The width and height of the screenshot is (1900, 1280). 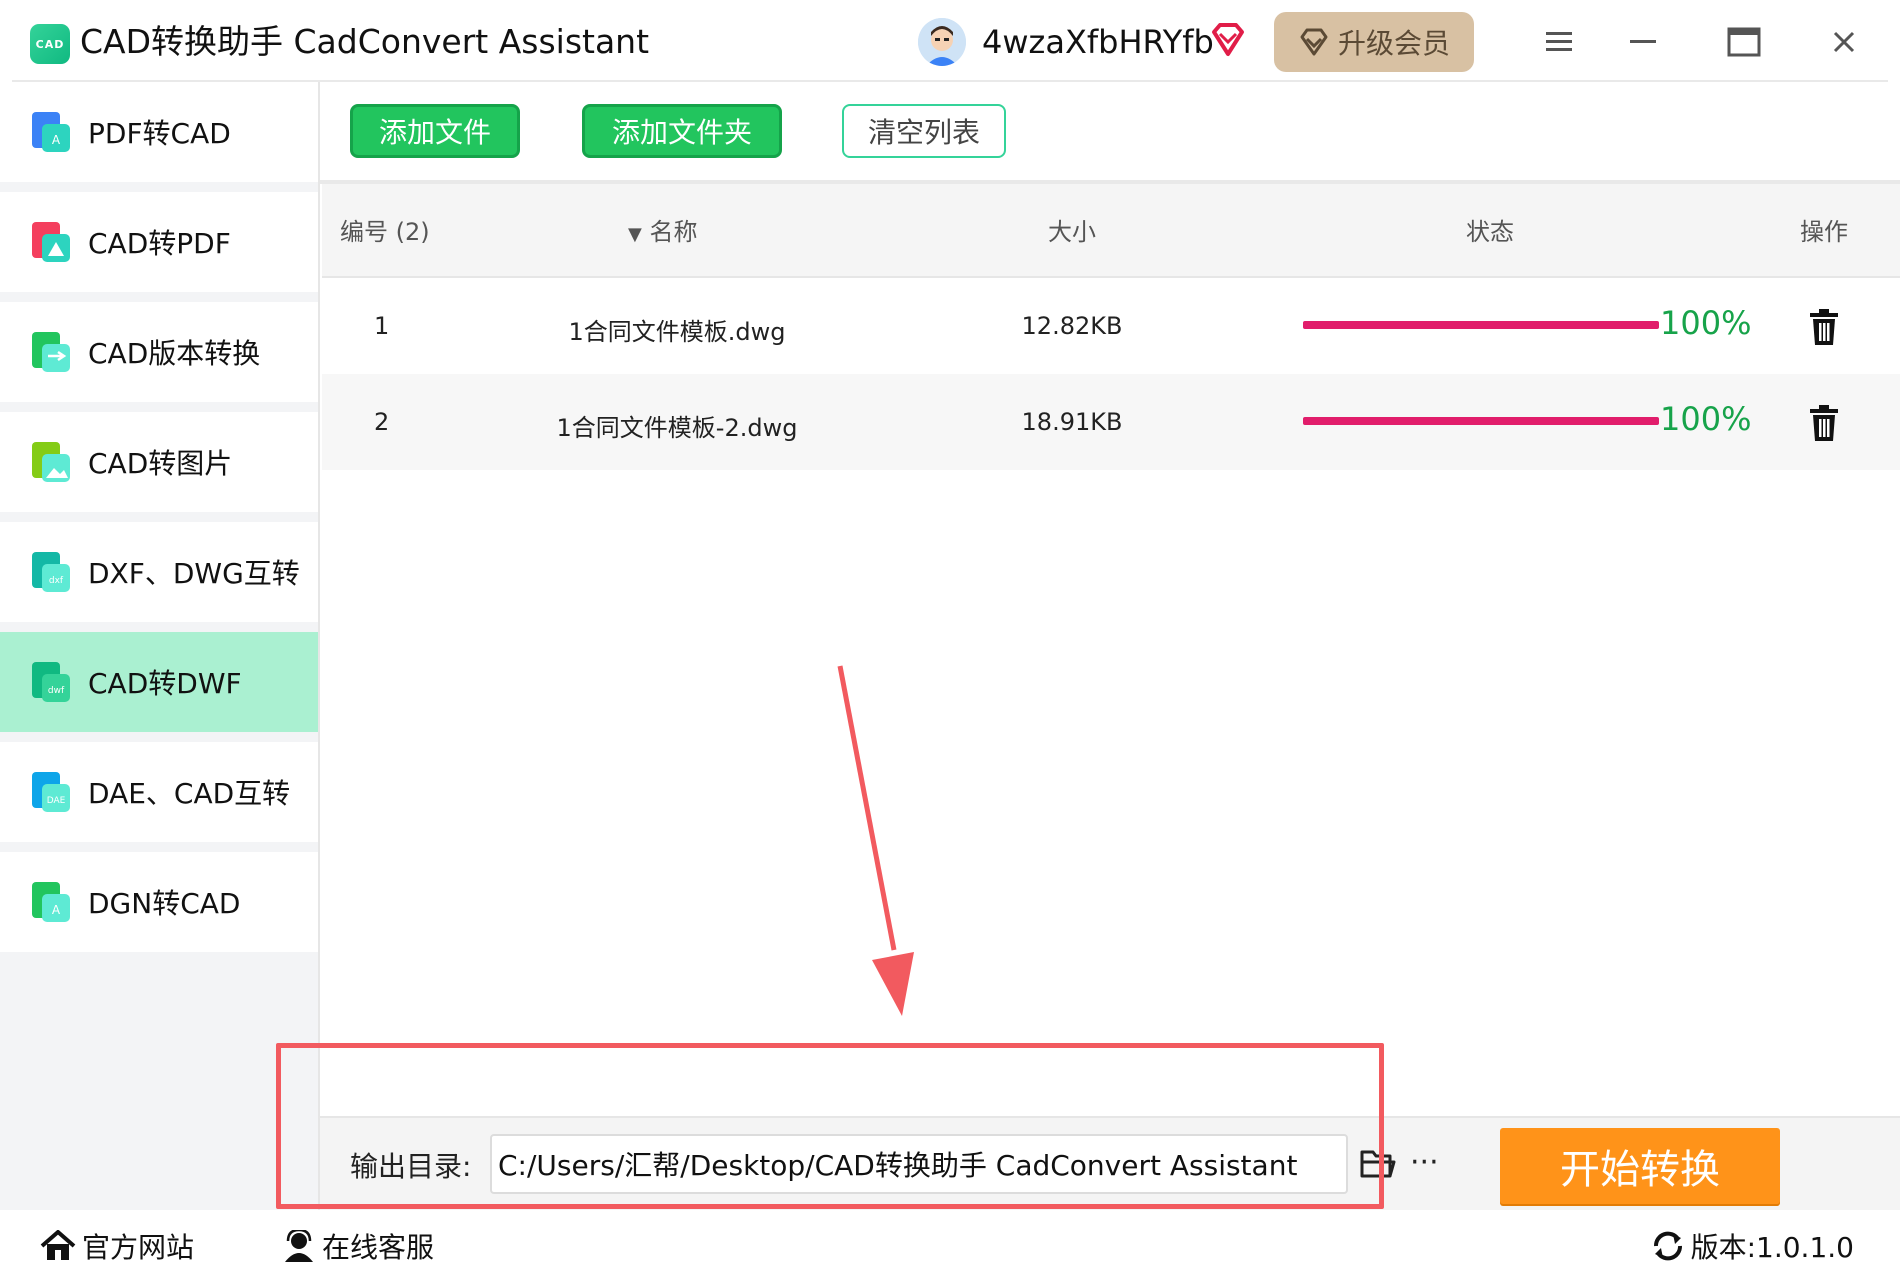 I want to click on row-file-name: 1合同文件模板-2.dwg, so click(x=677, y=428).